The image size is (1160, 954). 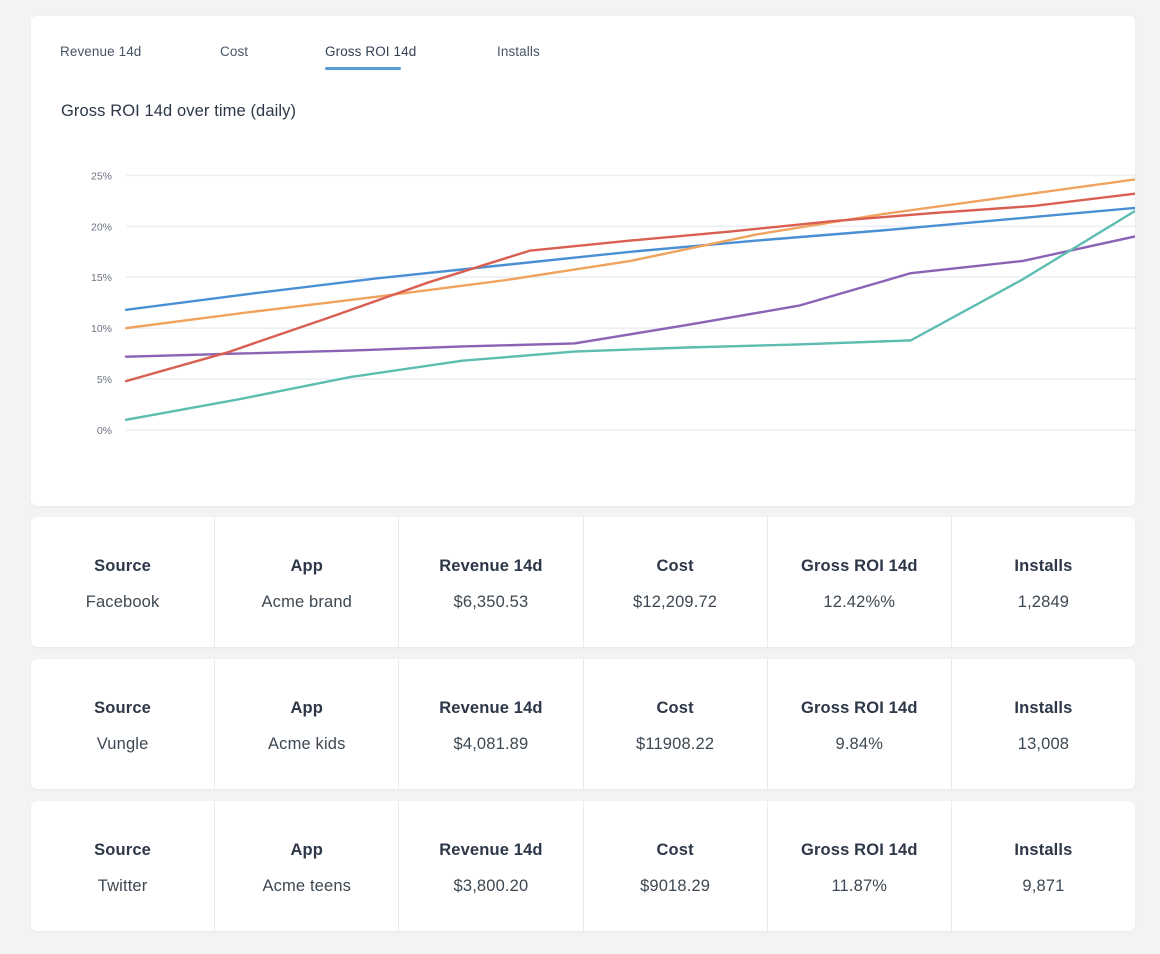 I want to click on value-source: Twitter, so click(x=122, y=885).